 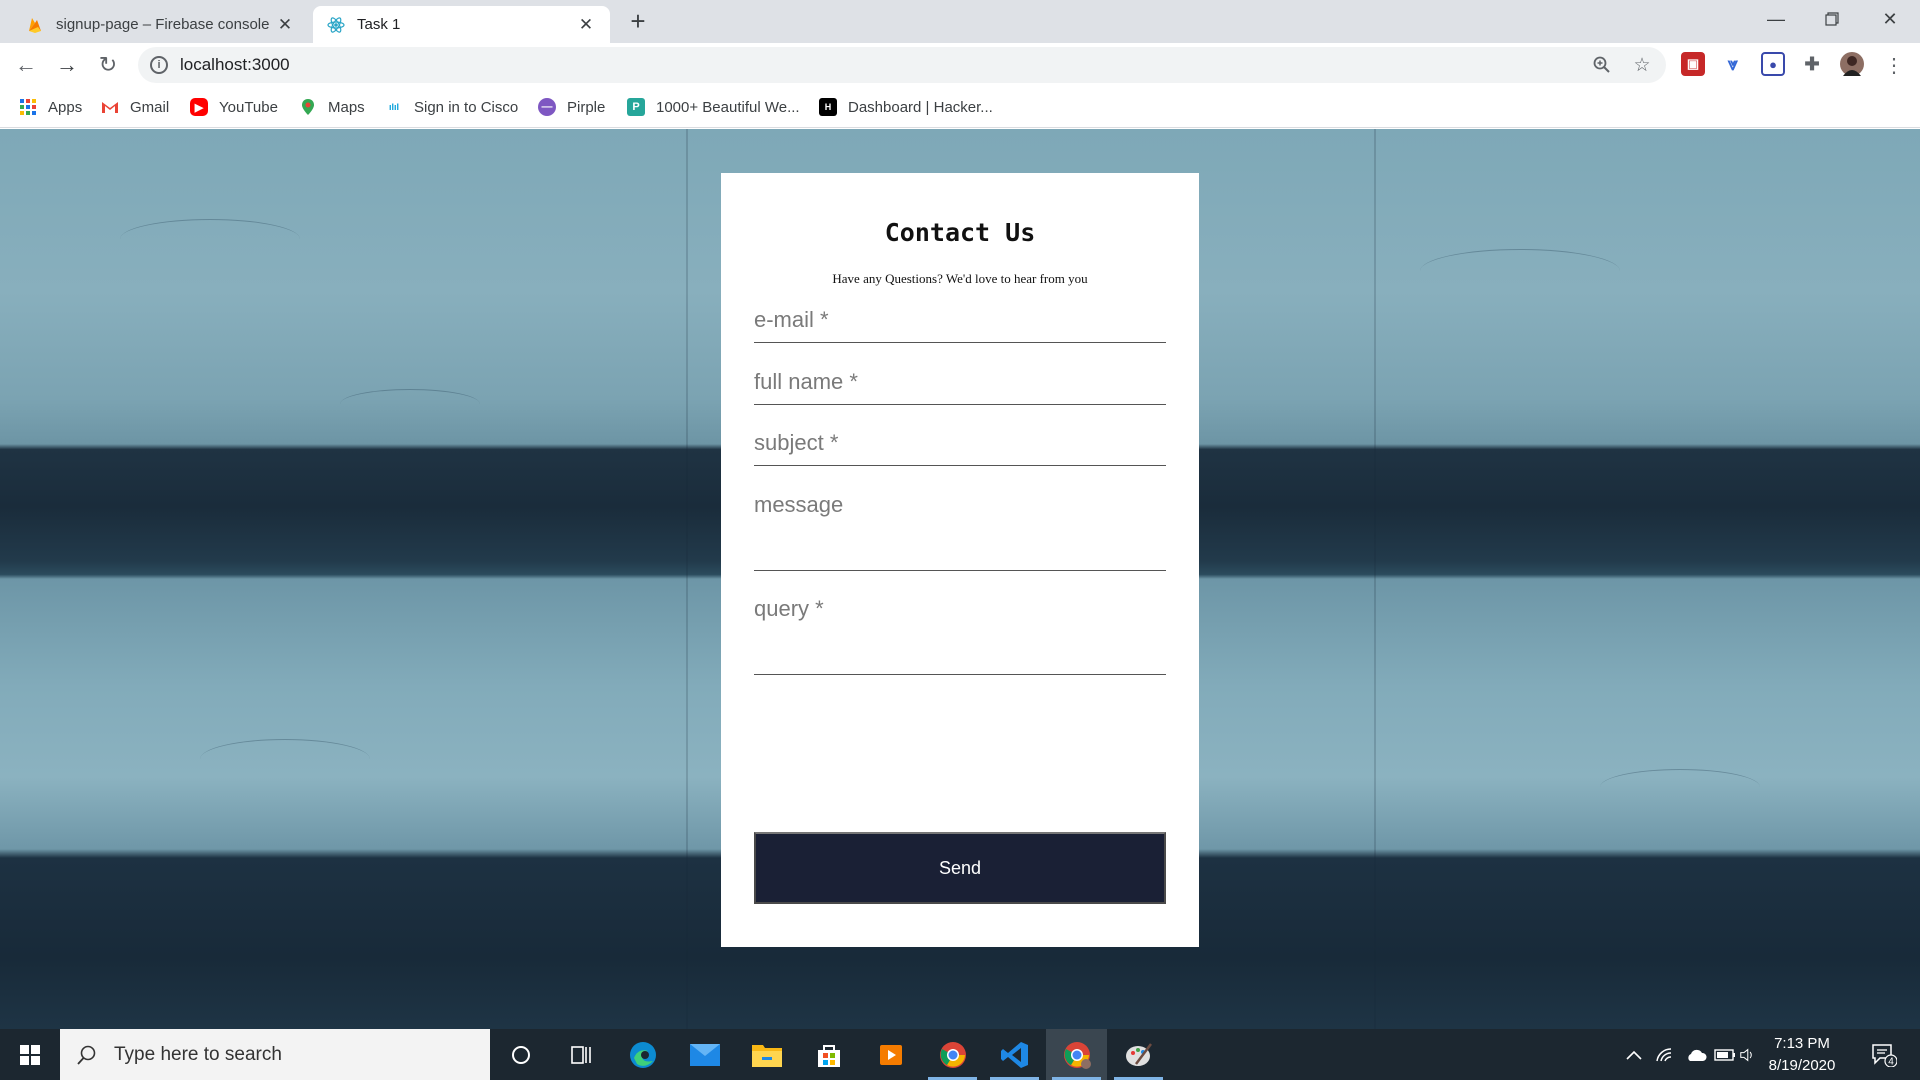 What do you see at coordinates (308, 107) in the screenshot?
I see `maps-icon` at bounding box center [308, 107].